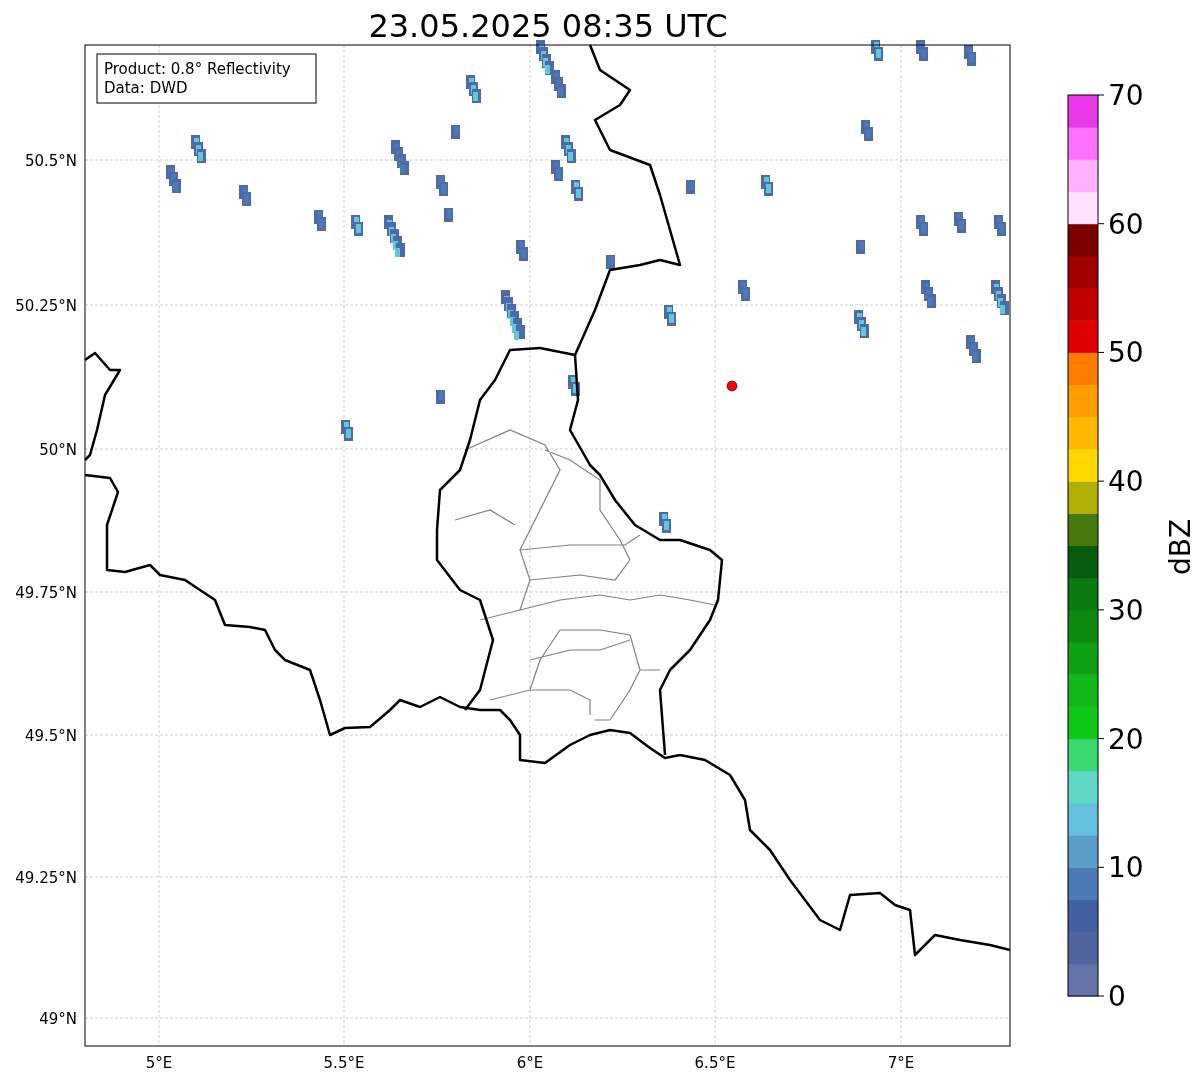 Image resolution: width=1202 pixels, height=1081 pixels. What do you see at coordinates (1126, 353) in the screenshot?
I see `colorbar-tick-label: 50` at bounding box center [1126, 353].